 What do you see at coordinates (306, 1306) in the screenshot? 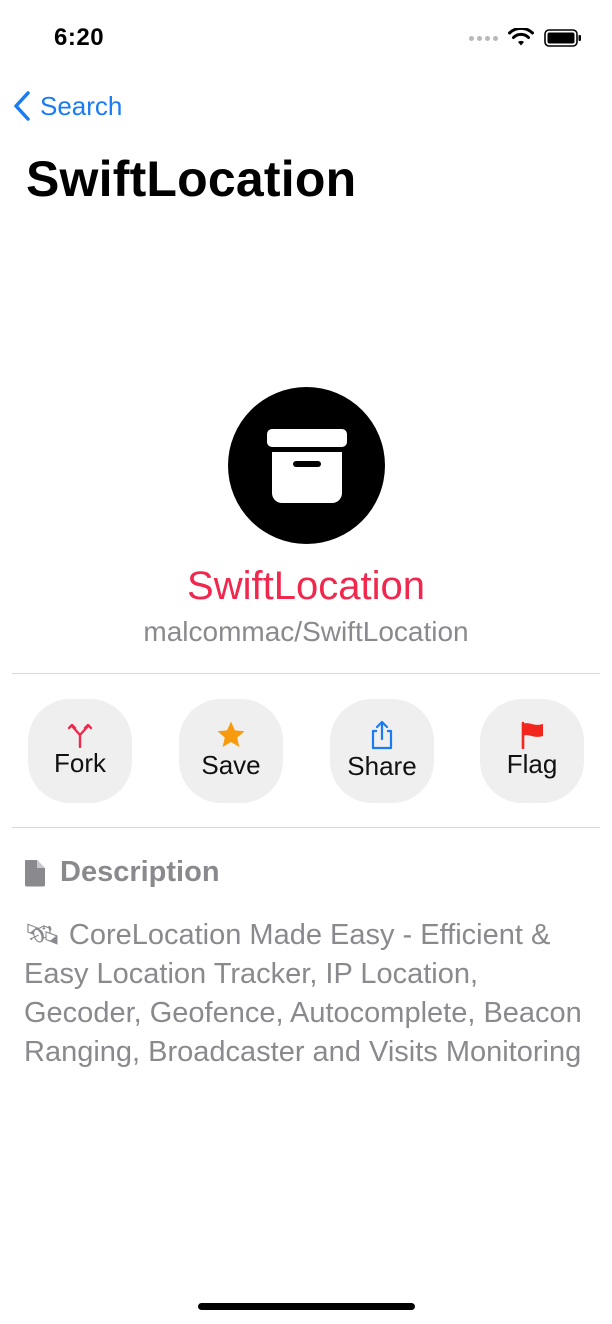
I see `home-indicator` at bounding box center [306, 1306].